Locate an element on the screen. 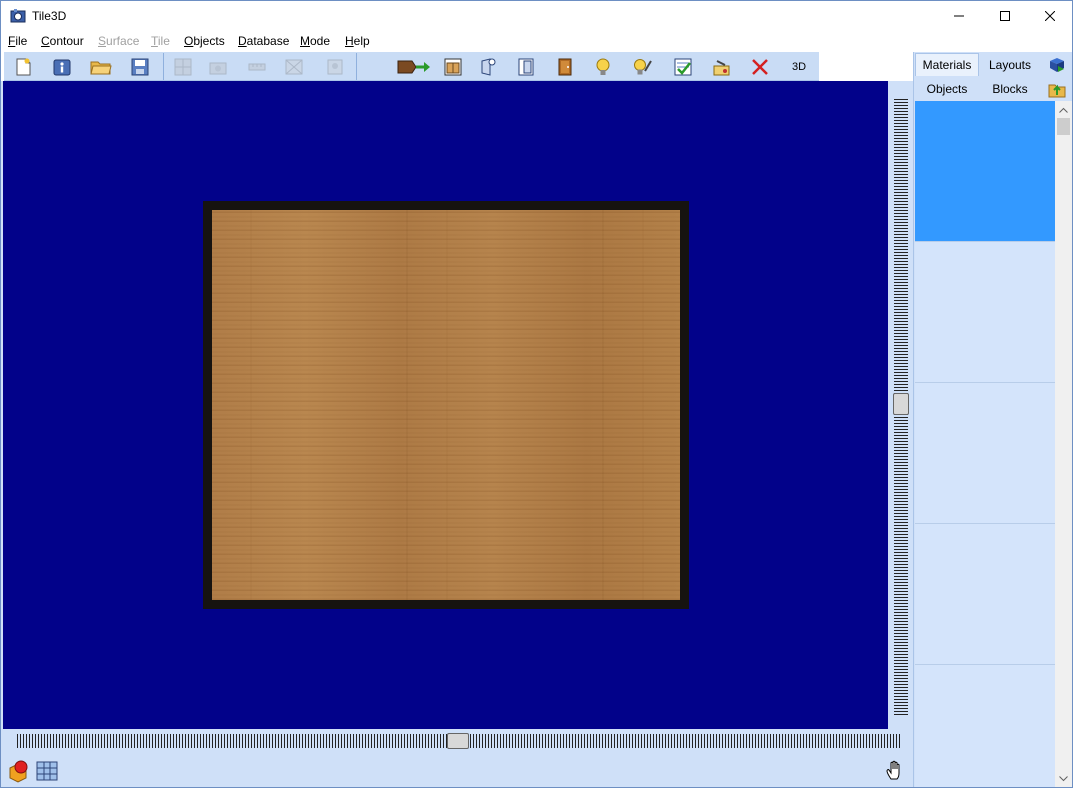  maximize-button is located at coordinates (1005, 16).